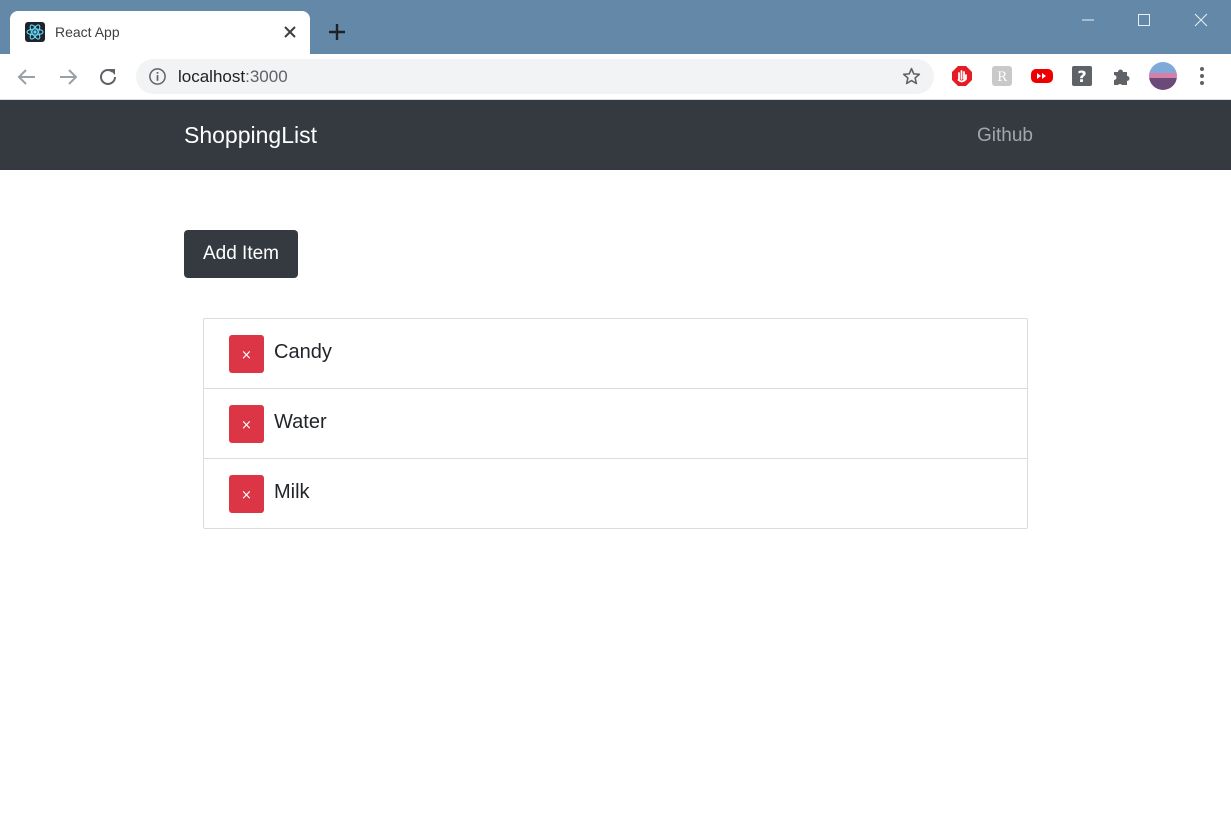 This screenshot has width=1231, height=827. What do you see at coordinates (250, 135) in the screenshot?
I see `navbar-brand: ShoppingList` at bounding box center [250, 135].